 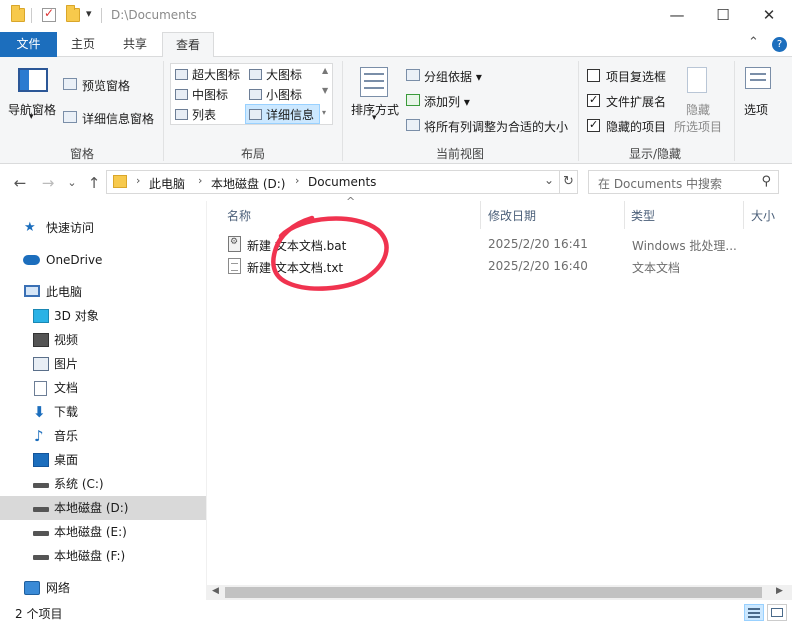 I want to click on search-icon: ⚲, so click(x=766, y=181).